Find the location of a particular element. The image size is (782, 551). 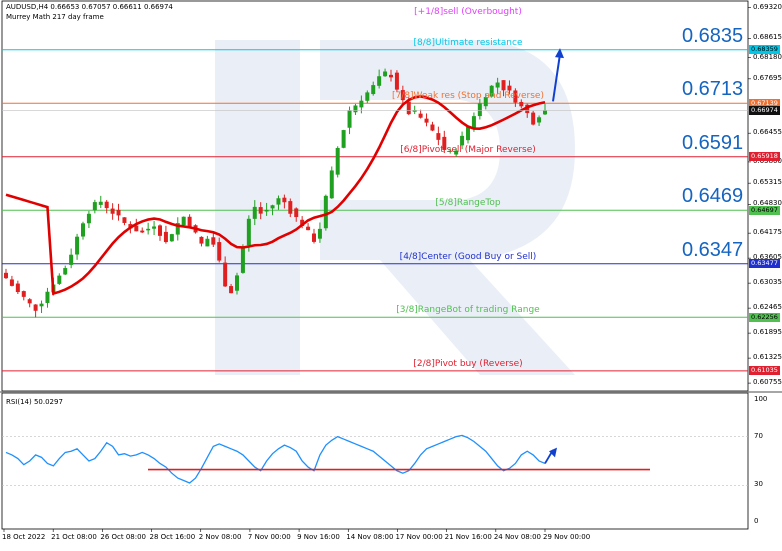

time-tick-label: 14 Nov 08:00 is located at coordinates (370, 537).